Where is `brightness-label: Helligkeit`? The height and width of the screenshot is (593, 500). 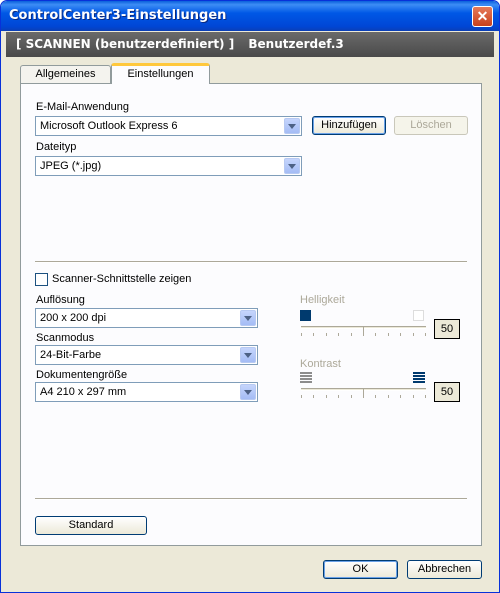
brightness-label: Helligkeit is located at coordinates (322, 300).